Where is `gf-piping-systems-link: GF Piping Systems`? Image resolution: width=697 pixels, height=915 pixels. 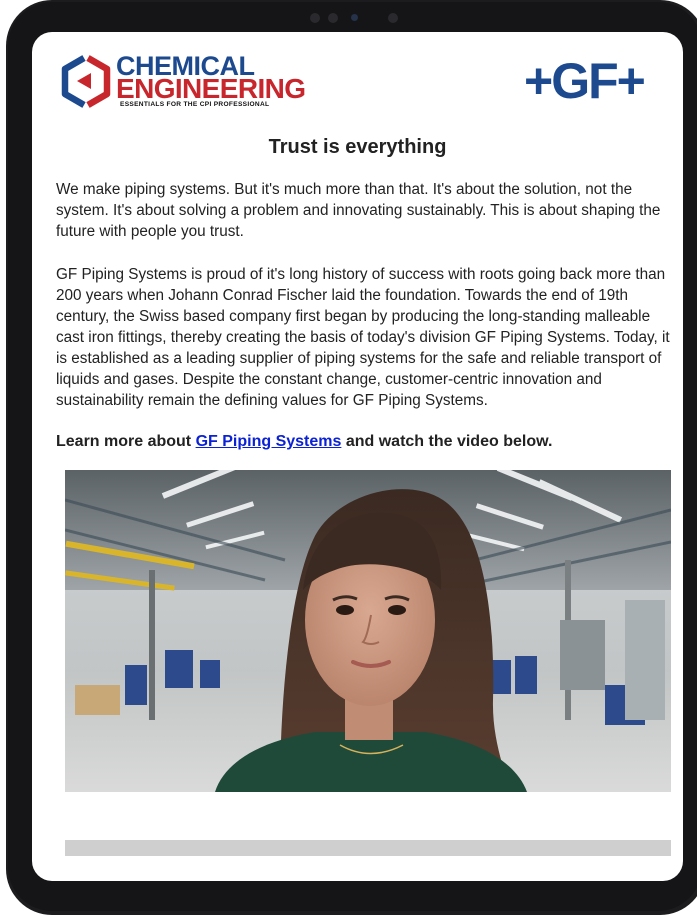 gf-piping-systems-link: GF Piping Systems is located at coordinates (269, 441).